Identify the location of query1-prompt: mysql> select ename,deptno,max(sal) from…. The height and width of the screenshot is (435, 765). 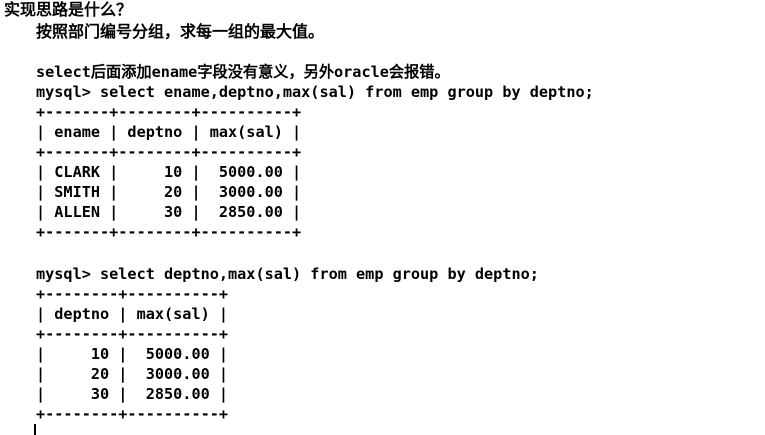
(315, 92).